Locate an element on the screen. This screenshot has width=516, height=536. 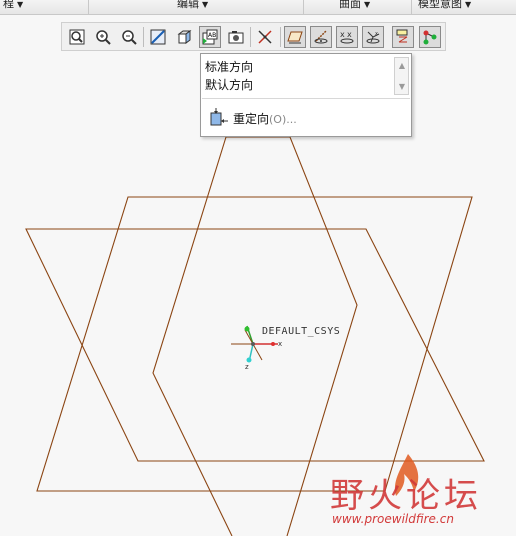
display-style-button is located at coordinates (158, 37).